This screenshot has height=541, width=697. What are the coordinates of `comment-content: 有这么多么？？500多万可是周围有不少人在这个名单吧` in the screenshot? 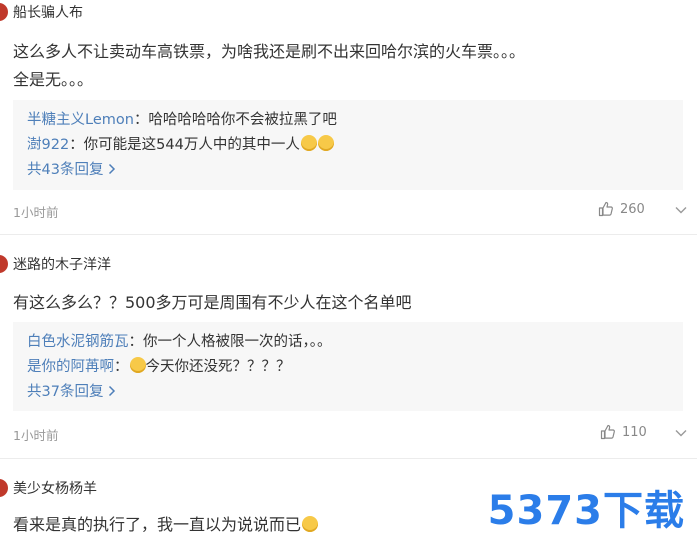 It's located at (212, 302).